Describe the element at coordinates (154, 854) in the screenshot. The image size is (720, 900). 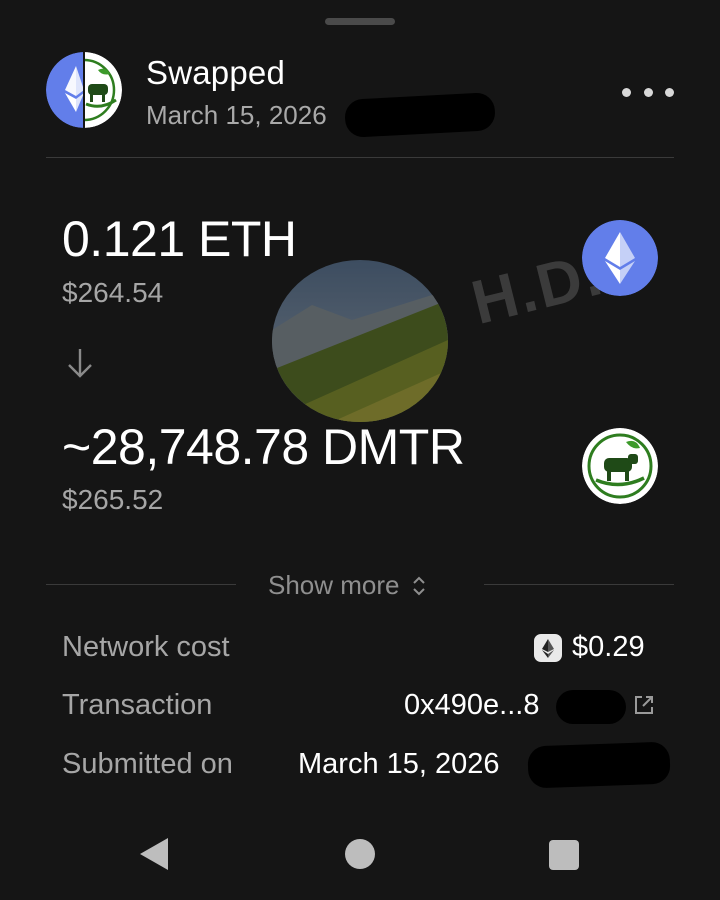
I see `back-nav-icon` at that location.